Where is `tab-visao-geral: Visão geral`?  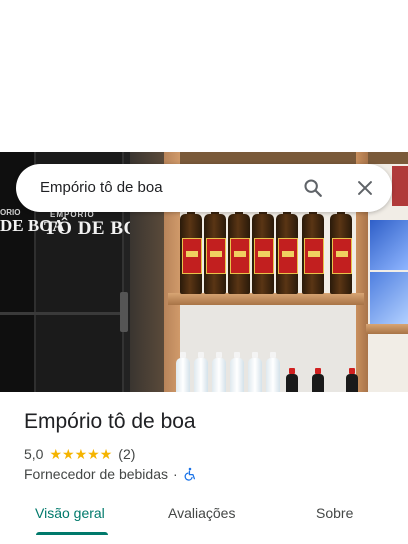
tab-visao-geral: Visão geral is located at coordinates (70, 513).